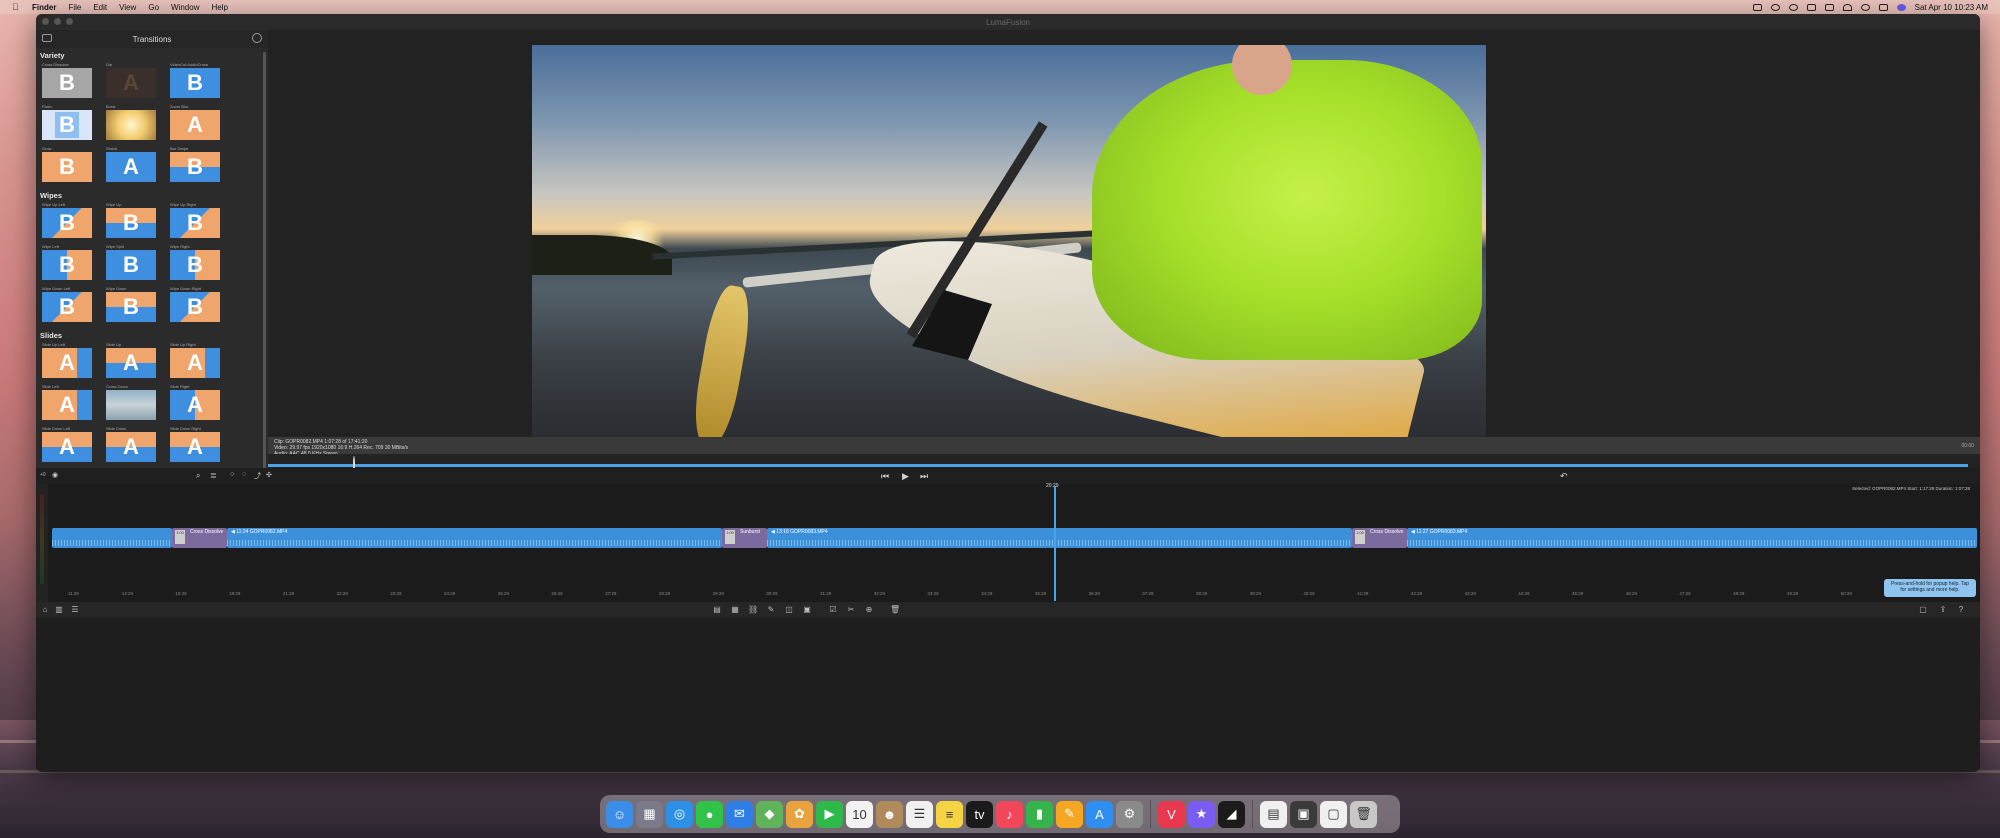 The width and height of the screenshot is (2000, 838). What do you see at coordinates (1943, 610) in the screenshot?
I see `share-icon: ⇪` at bounding box center [1943, 610].